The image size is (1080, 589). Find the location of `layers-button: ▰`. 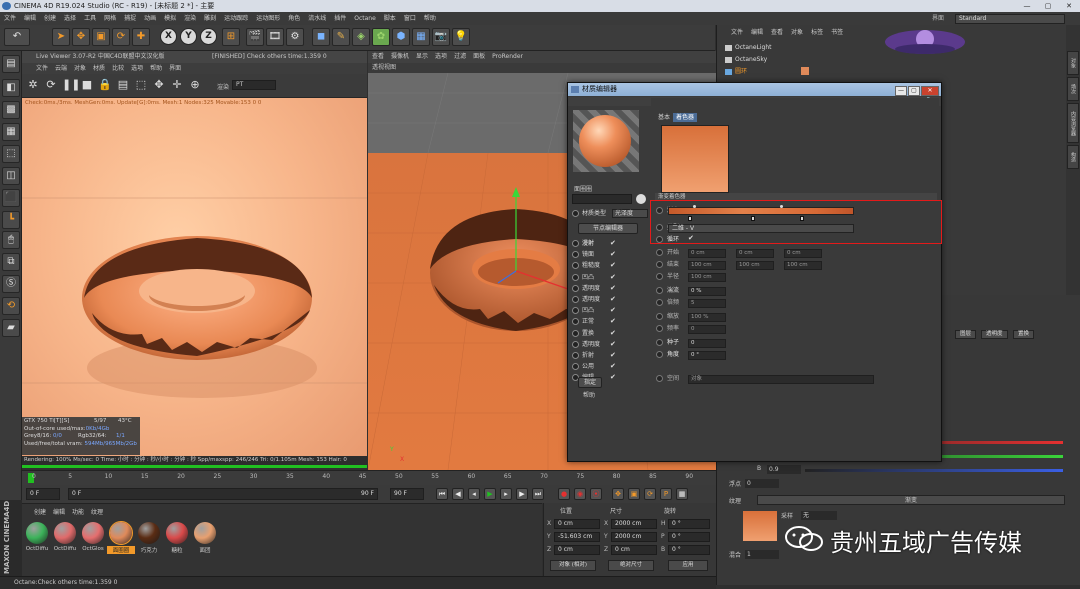

layers-button: ▰ is located at coordinates (11, 328).